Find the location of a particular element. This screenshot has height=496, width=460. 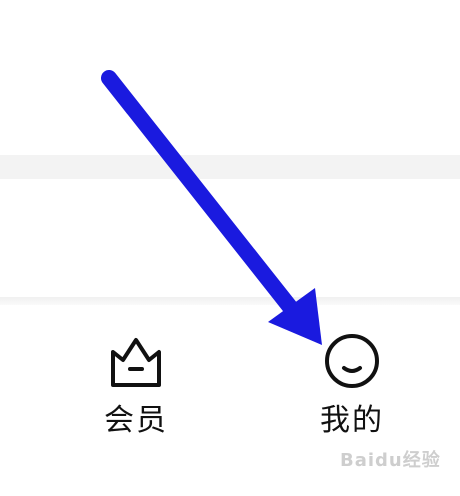

baidu-watermark: Baidu经验 is located at coordinates (390, 460).